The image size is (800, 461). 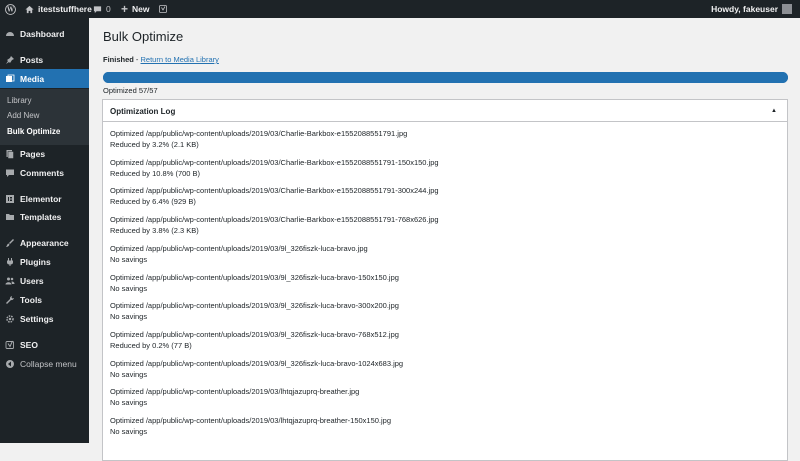 I want to click on sidebar-item-plugins: Plugins, so click(x=44, y=261).